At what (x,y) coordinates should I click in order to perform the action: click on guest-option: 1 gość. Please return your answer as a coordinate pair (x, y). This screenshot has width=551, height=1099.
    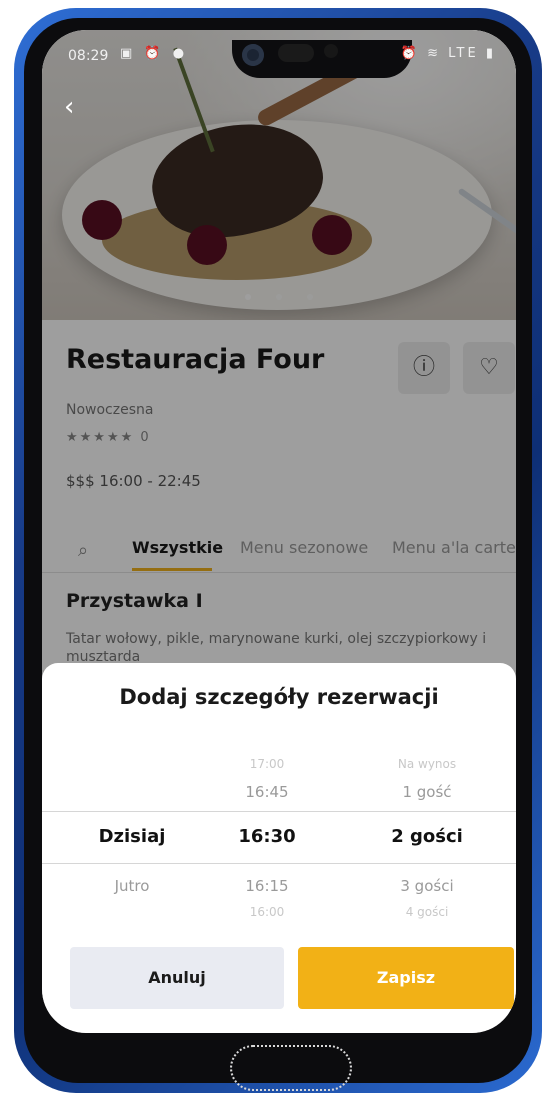
    Looking at the image, I should click on (427, 792).